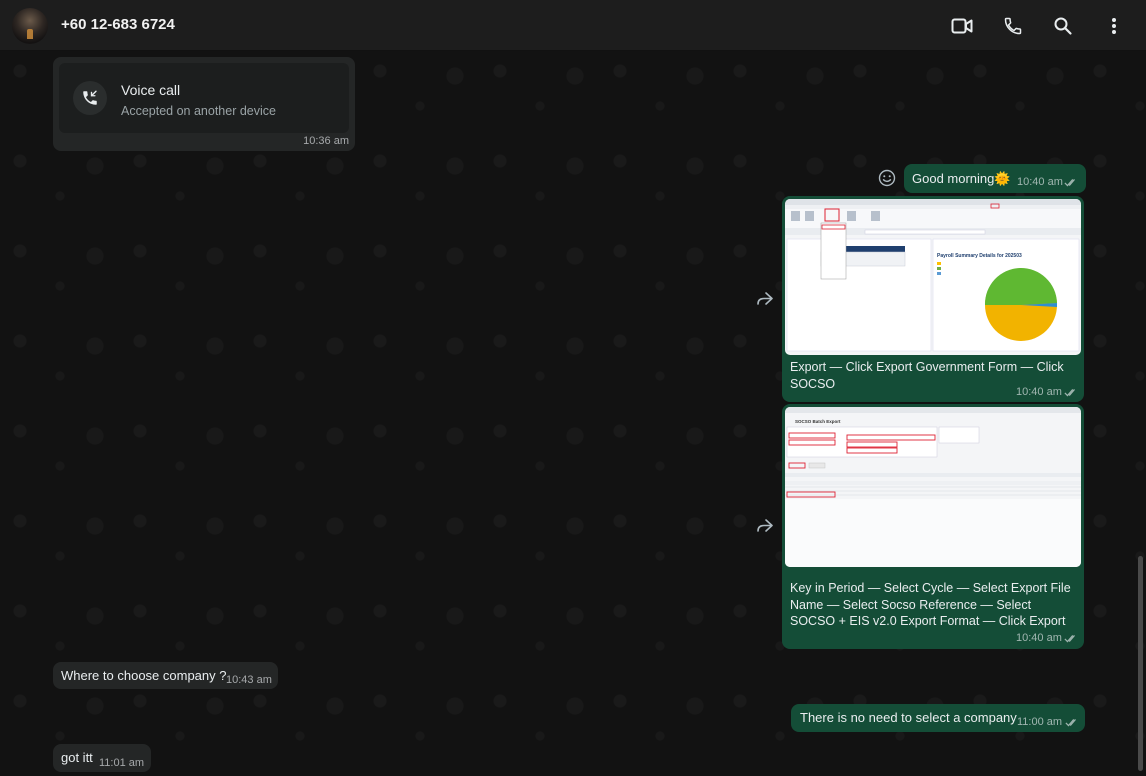 The image size is (1146, 776). I want to click on voice-call-subtitle: Accepted on another device, so click(198, 111).